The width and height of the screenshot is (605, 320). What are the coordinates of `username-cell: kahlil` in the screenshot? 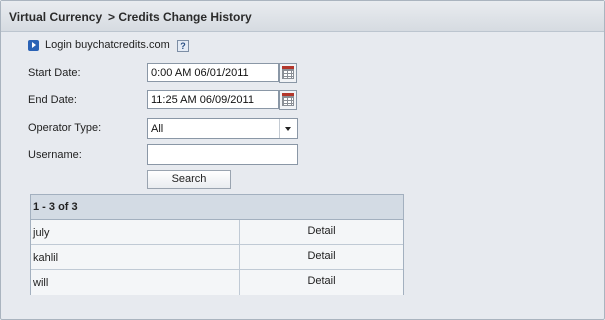 It's located at (46, 258).